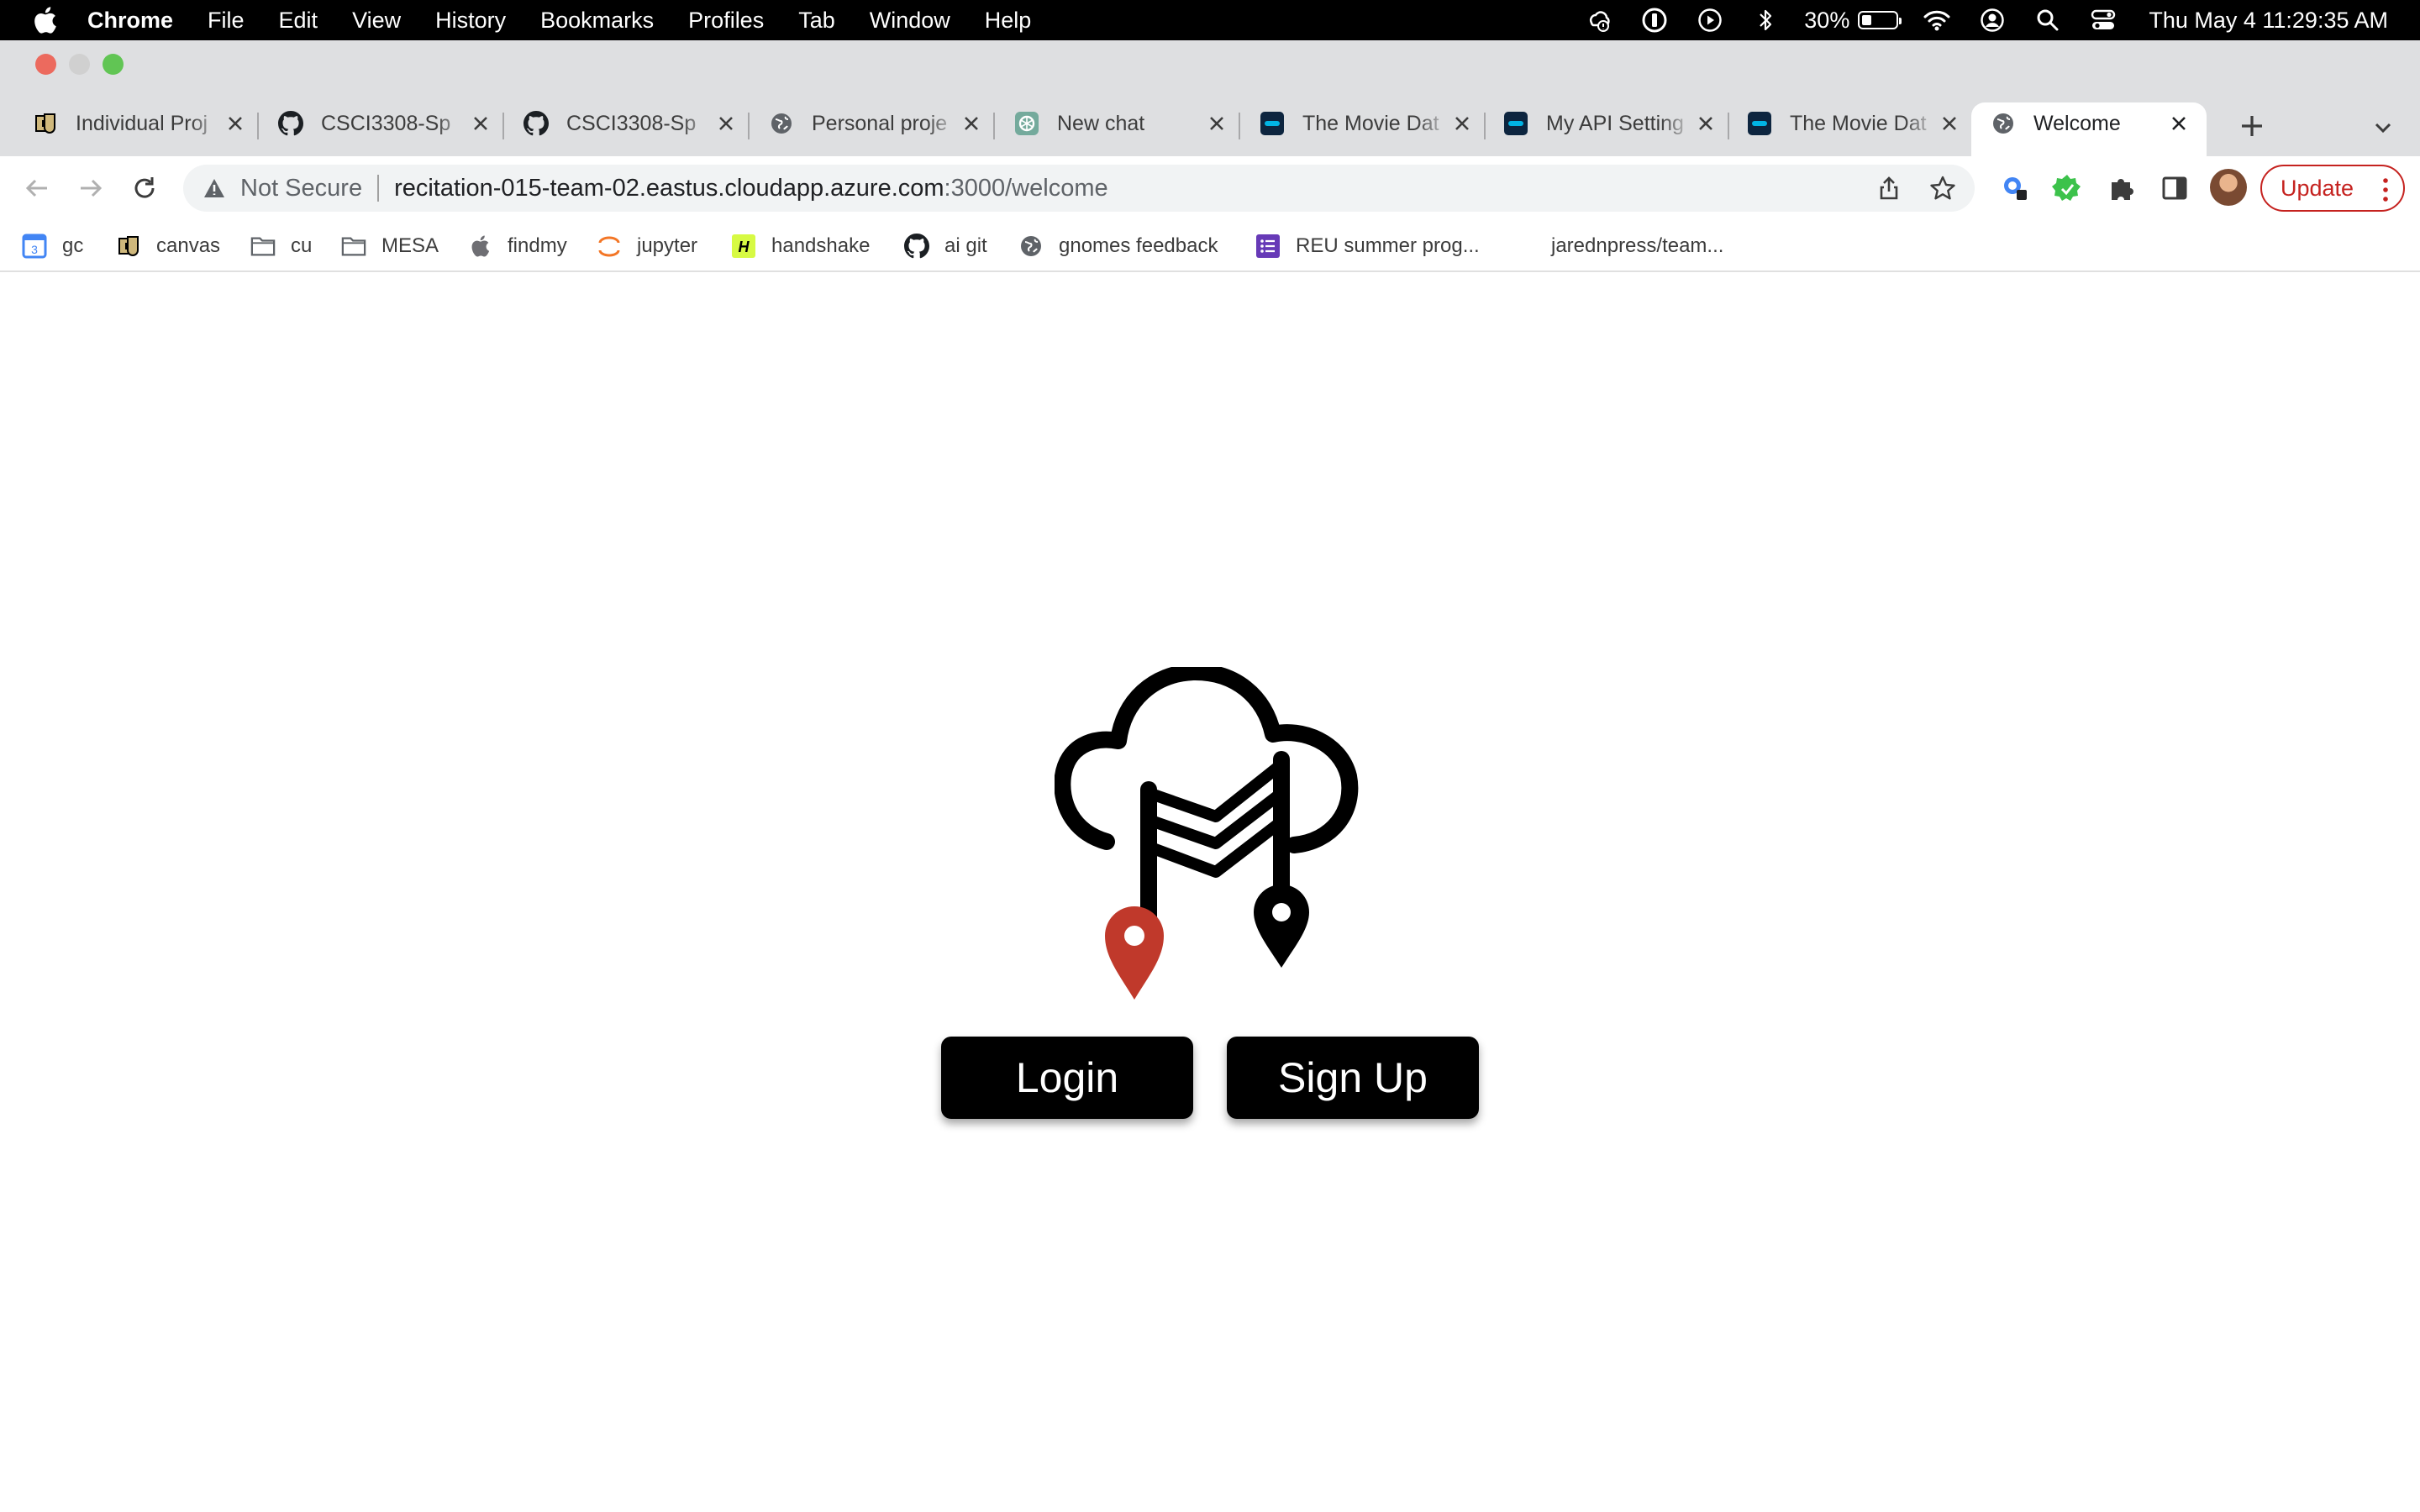  What do you see at coordinates (1854, 123) in the screenshot?
I see `tab-movie-db-b: The Movie Dat` at bounding box center [1854, 123].